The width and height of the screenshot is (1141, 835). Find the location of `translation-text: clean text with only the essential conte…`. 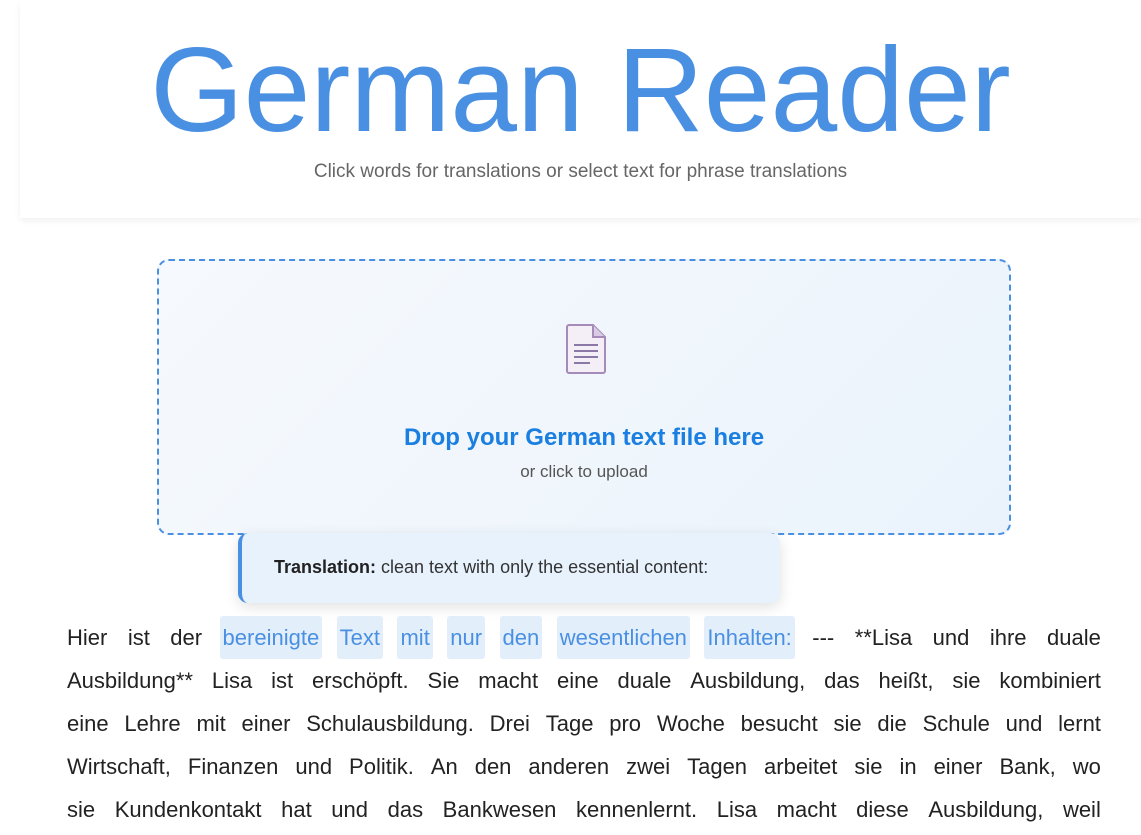

translation-text: clean text with only the essential conte… is located at coordinates (542, 567).